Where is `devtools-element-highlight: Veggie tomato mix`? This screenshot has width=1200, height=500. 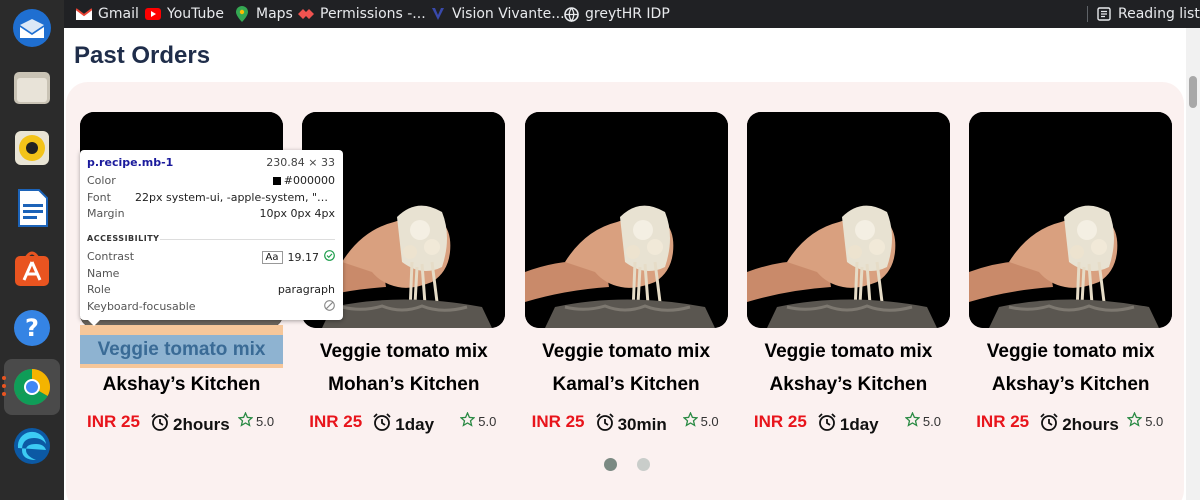
devtools-element-highlight: Veggie tomato mix is located at coordinates (181, 346).